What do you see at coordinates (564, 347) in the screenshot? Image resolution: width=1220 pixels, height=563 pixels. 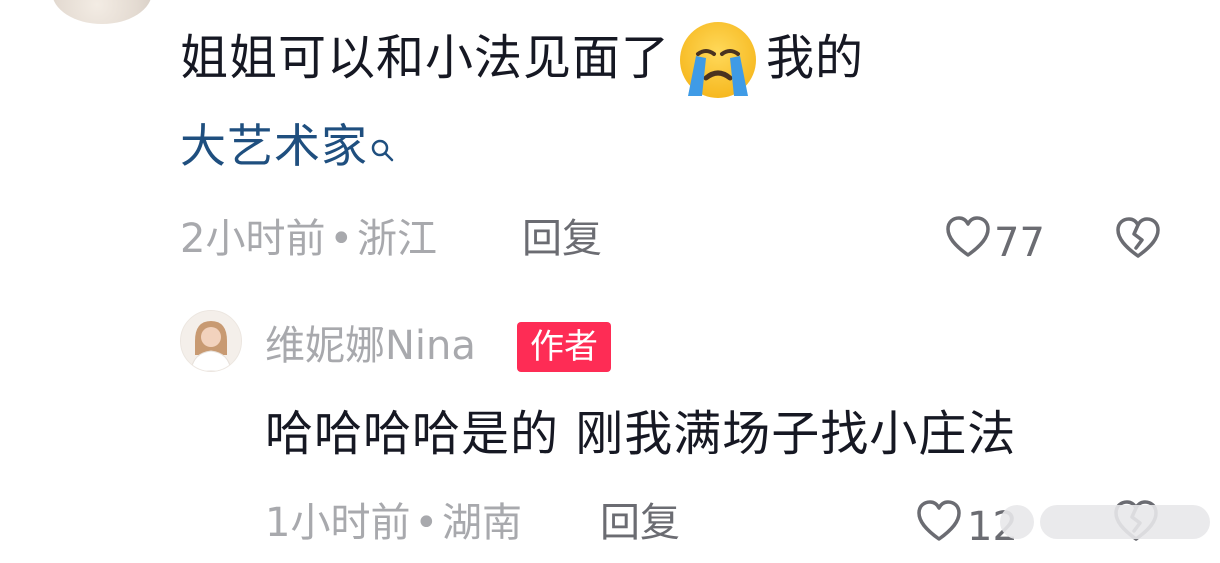 I see `author-badge: 作者` at bounding box center [564, 347].